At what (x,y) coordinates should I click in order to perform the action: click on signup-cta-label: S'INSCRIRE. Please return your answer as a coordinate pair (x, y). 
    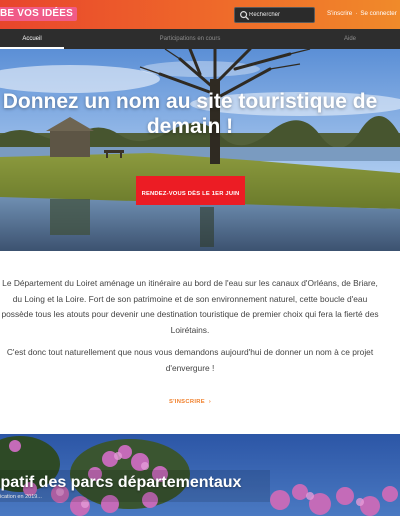
    Looking at the image, I should click on (186, 402).